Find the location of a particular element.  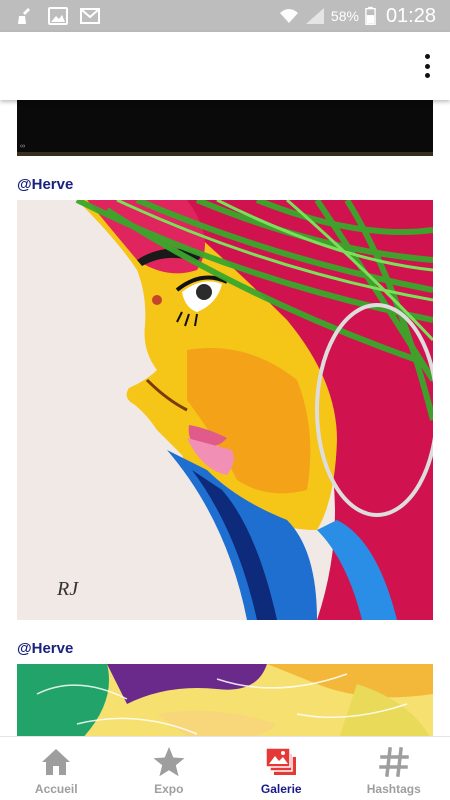

status-bar-system: 58% 01:28 is located at coordinates (364, 16).